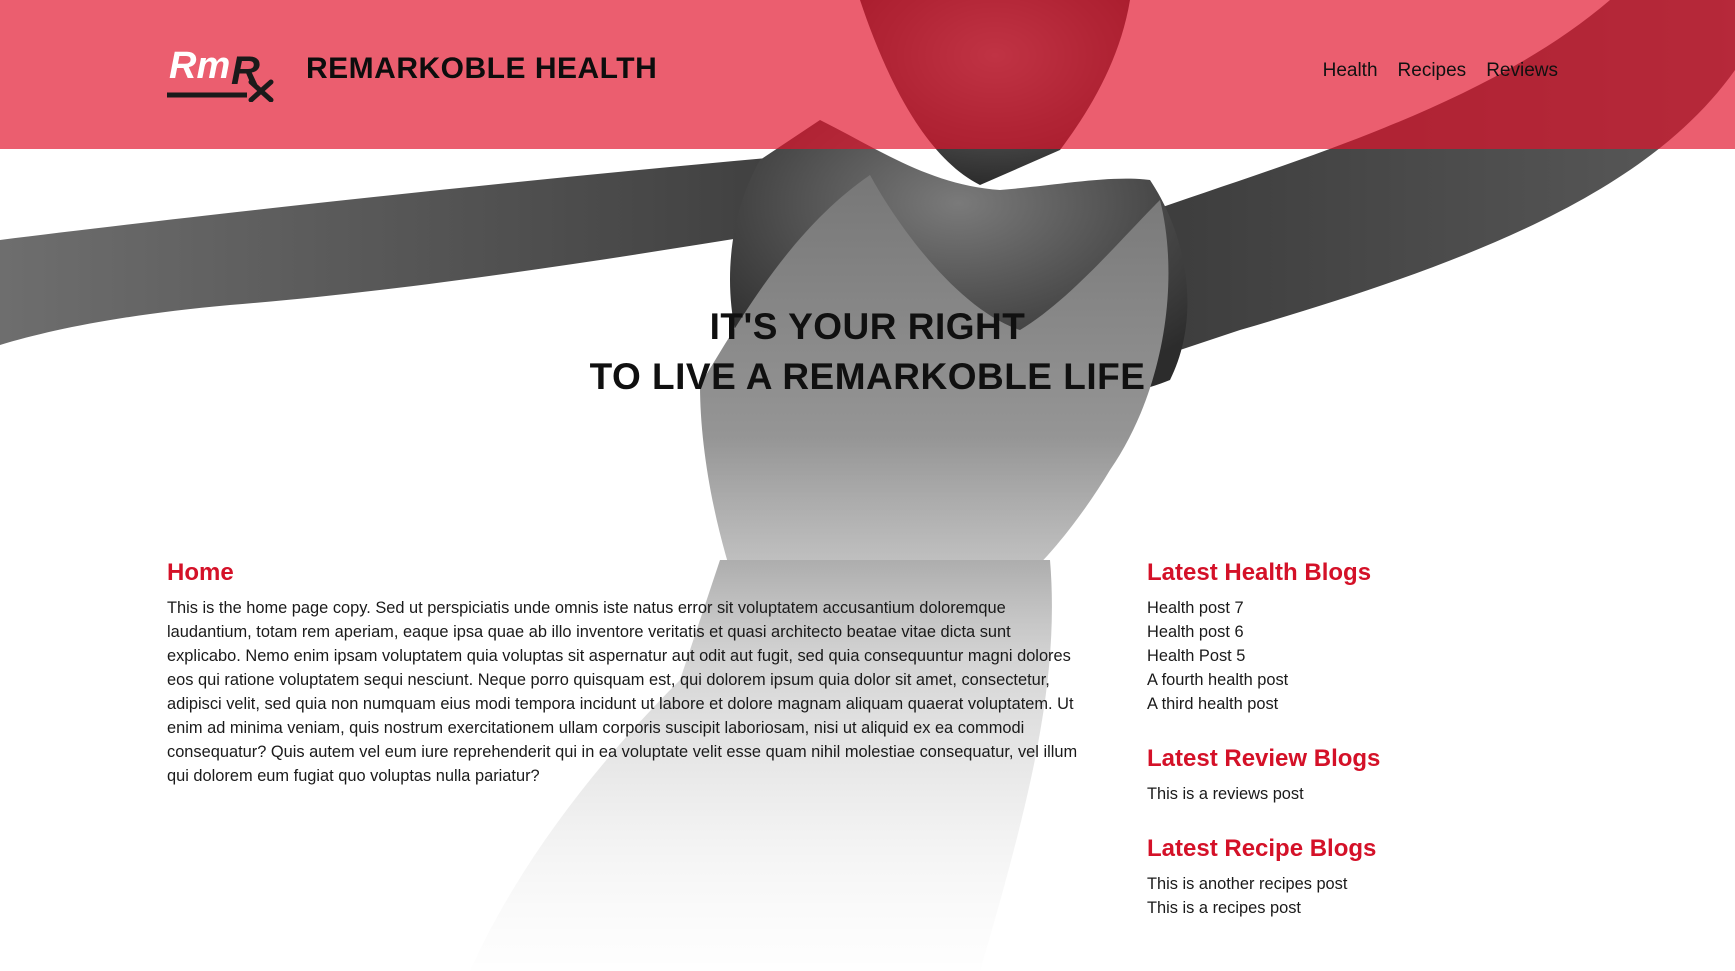 The width and height of the screenshot is (1735, 971). What do you see at coordinates (200, 572) in the screenshot?
I see `page-title: Home` at bounding box center [200, 572].